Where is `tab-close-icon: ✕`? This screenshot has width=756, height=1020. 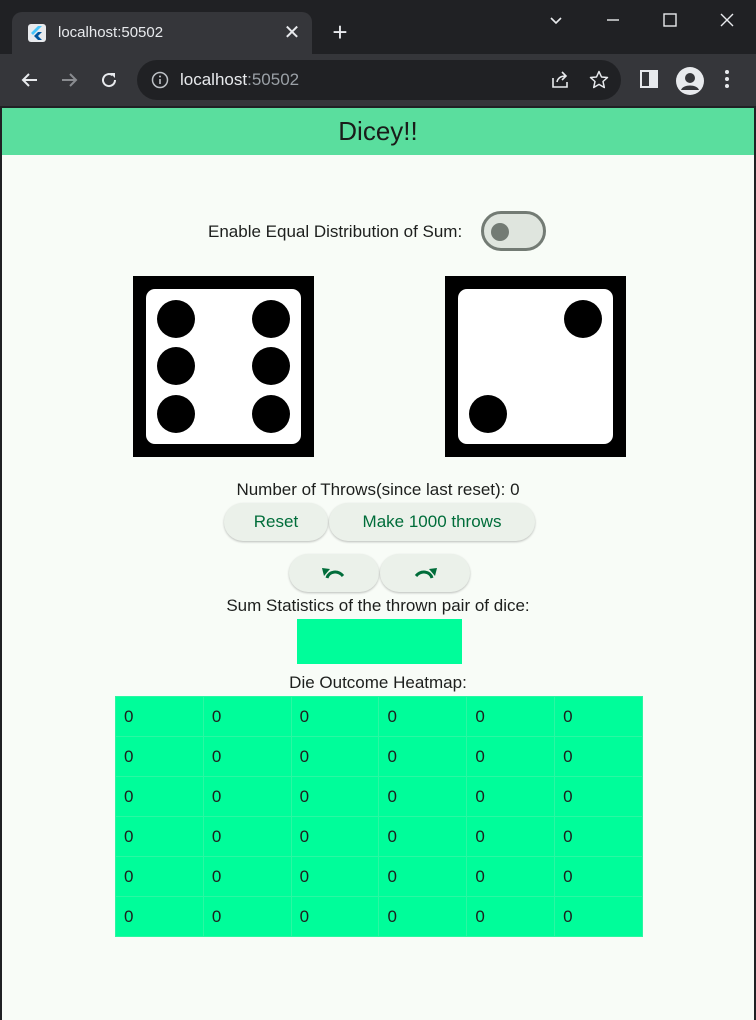
tab-close-icon: ✕ is located at coordinates (292, 33).